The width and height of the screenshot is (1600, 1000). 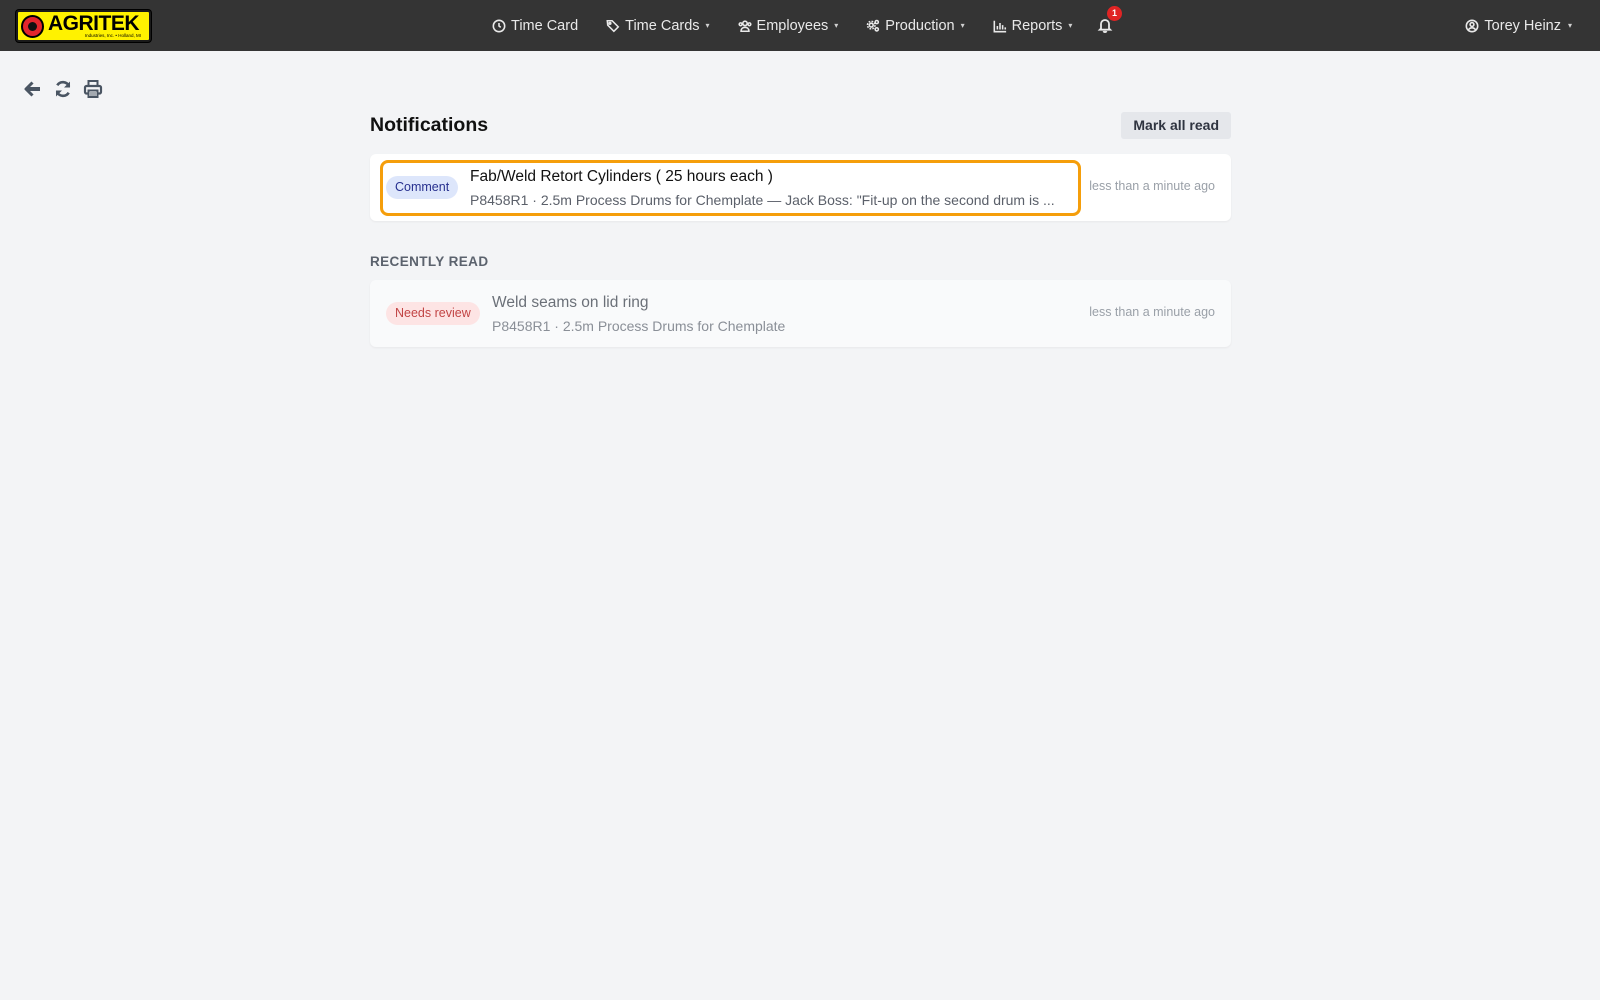 I want to click on recently-read-heading: RECENTLY READ, so click(x=429, y=261).